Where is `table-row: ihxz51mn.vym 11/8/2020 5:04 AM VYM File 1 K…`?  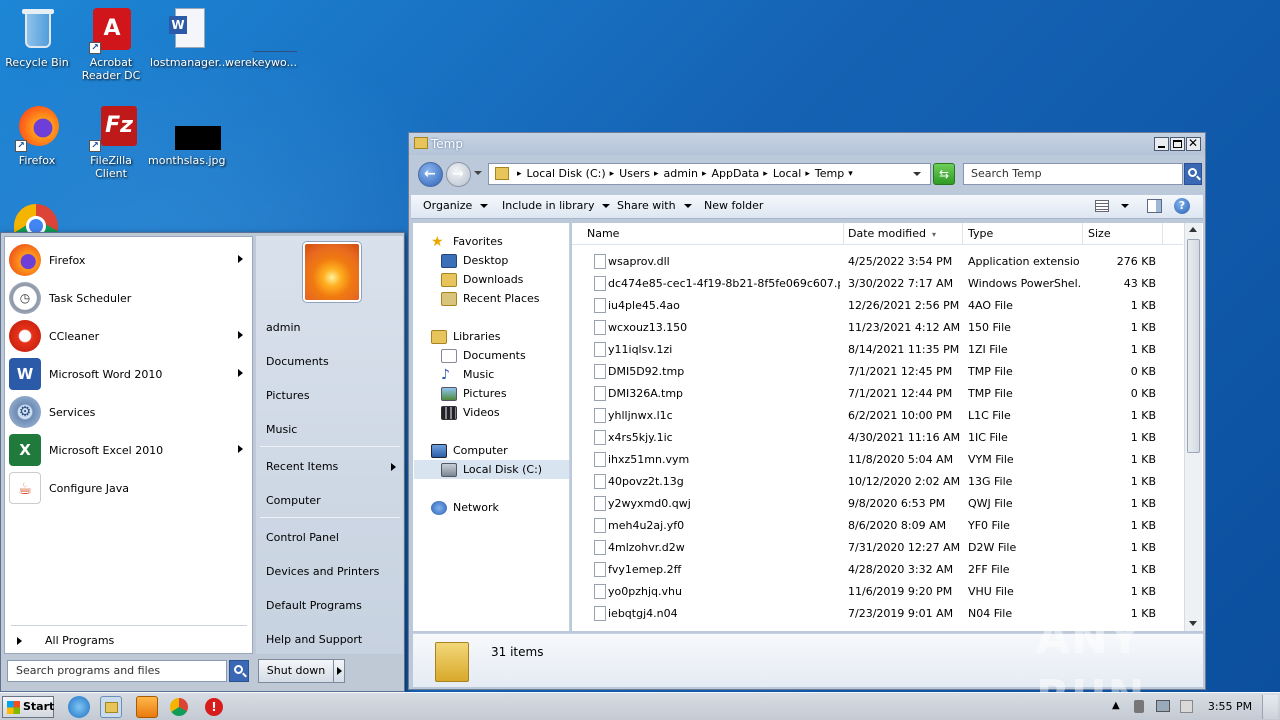
table-row: ihxz51mn.vym 11/8/2020 5:04 AM VYM File 1 K… is located at coordinates (877, 460).